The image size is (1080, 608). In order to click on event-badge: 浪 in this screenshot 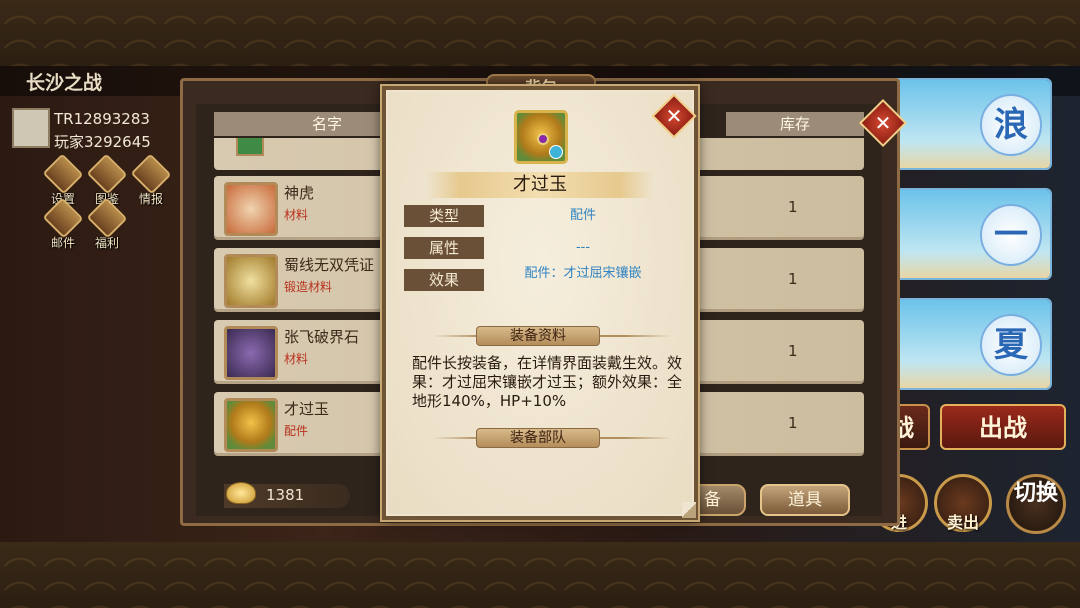, I will do `click(1011, 125)`.